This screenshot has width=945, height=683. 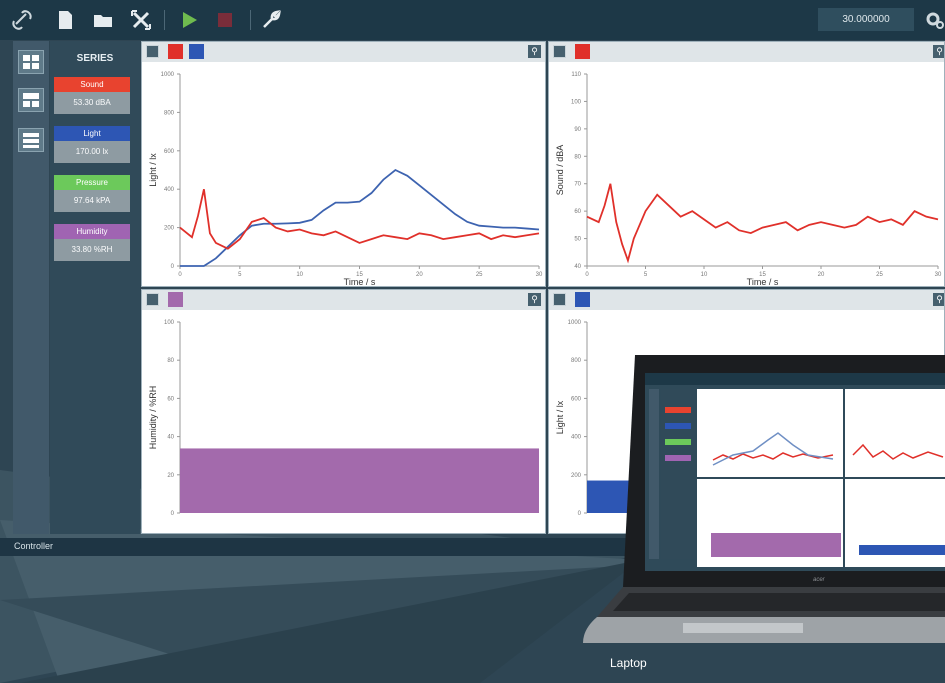 I want to click on chart-plot: 0 20 40 60 80 100 Humidity / %RH, so click(x=343, y=418).